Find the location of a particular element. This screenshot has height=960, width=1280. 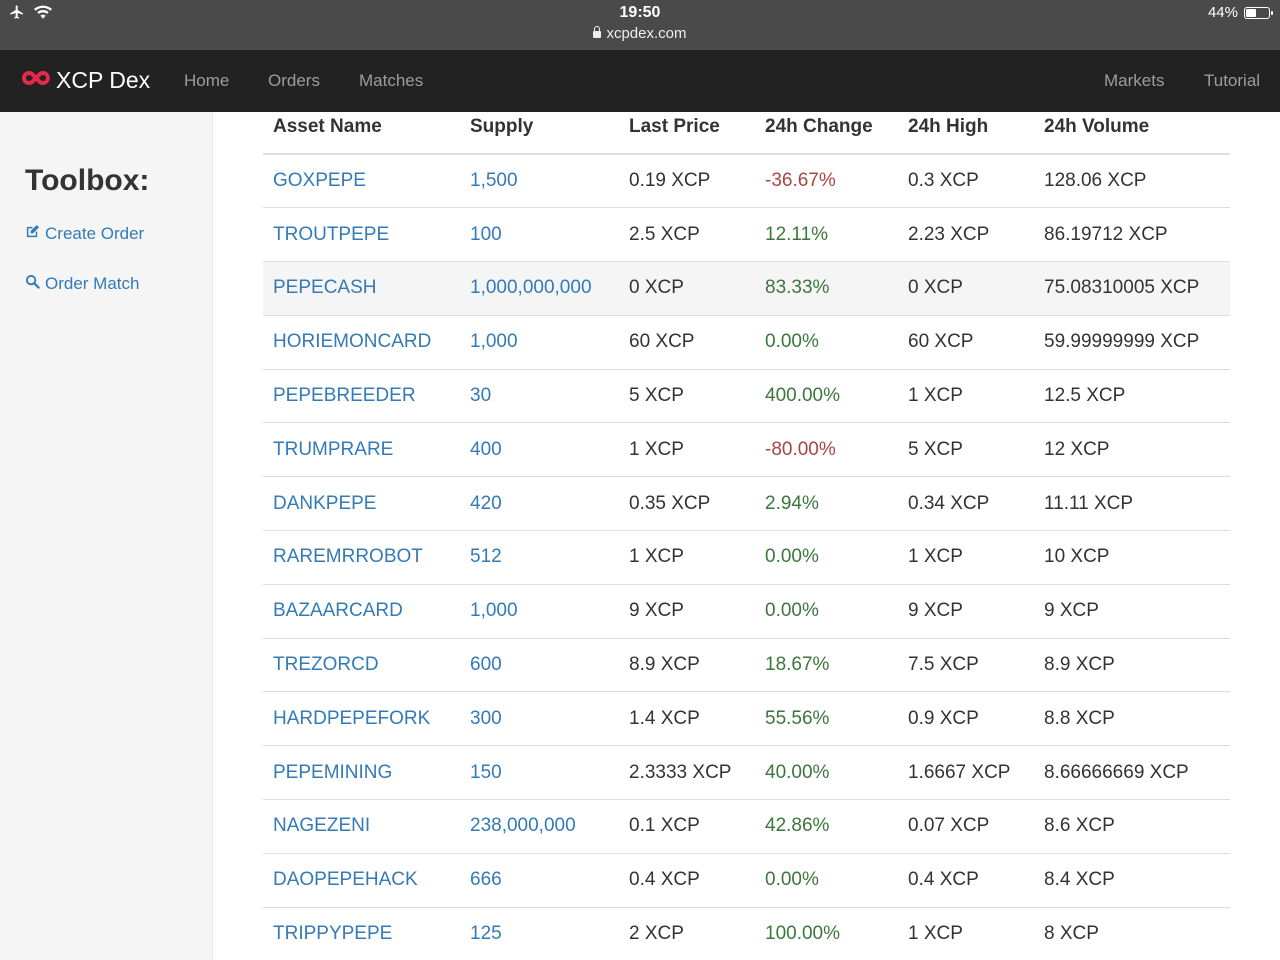

high-24h: 0.9 XCP is located at coordinates (966, 719).